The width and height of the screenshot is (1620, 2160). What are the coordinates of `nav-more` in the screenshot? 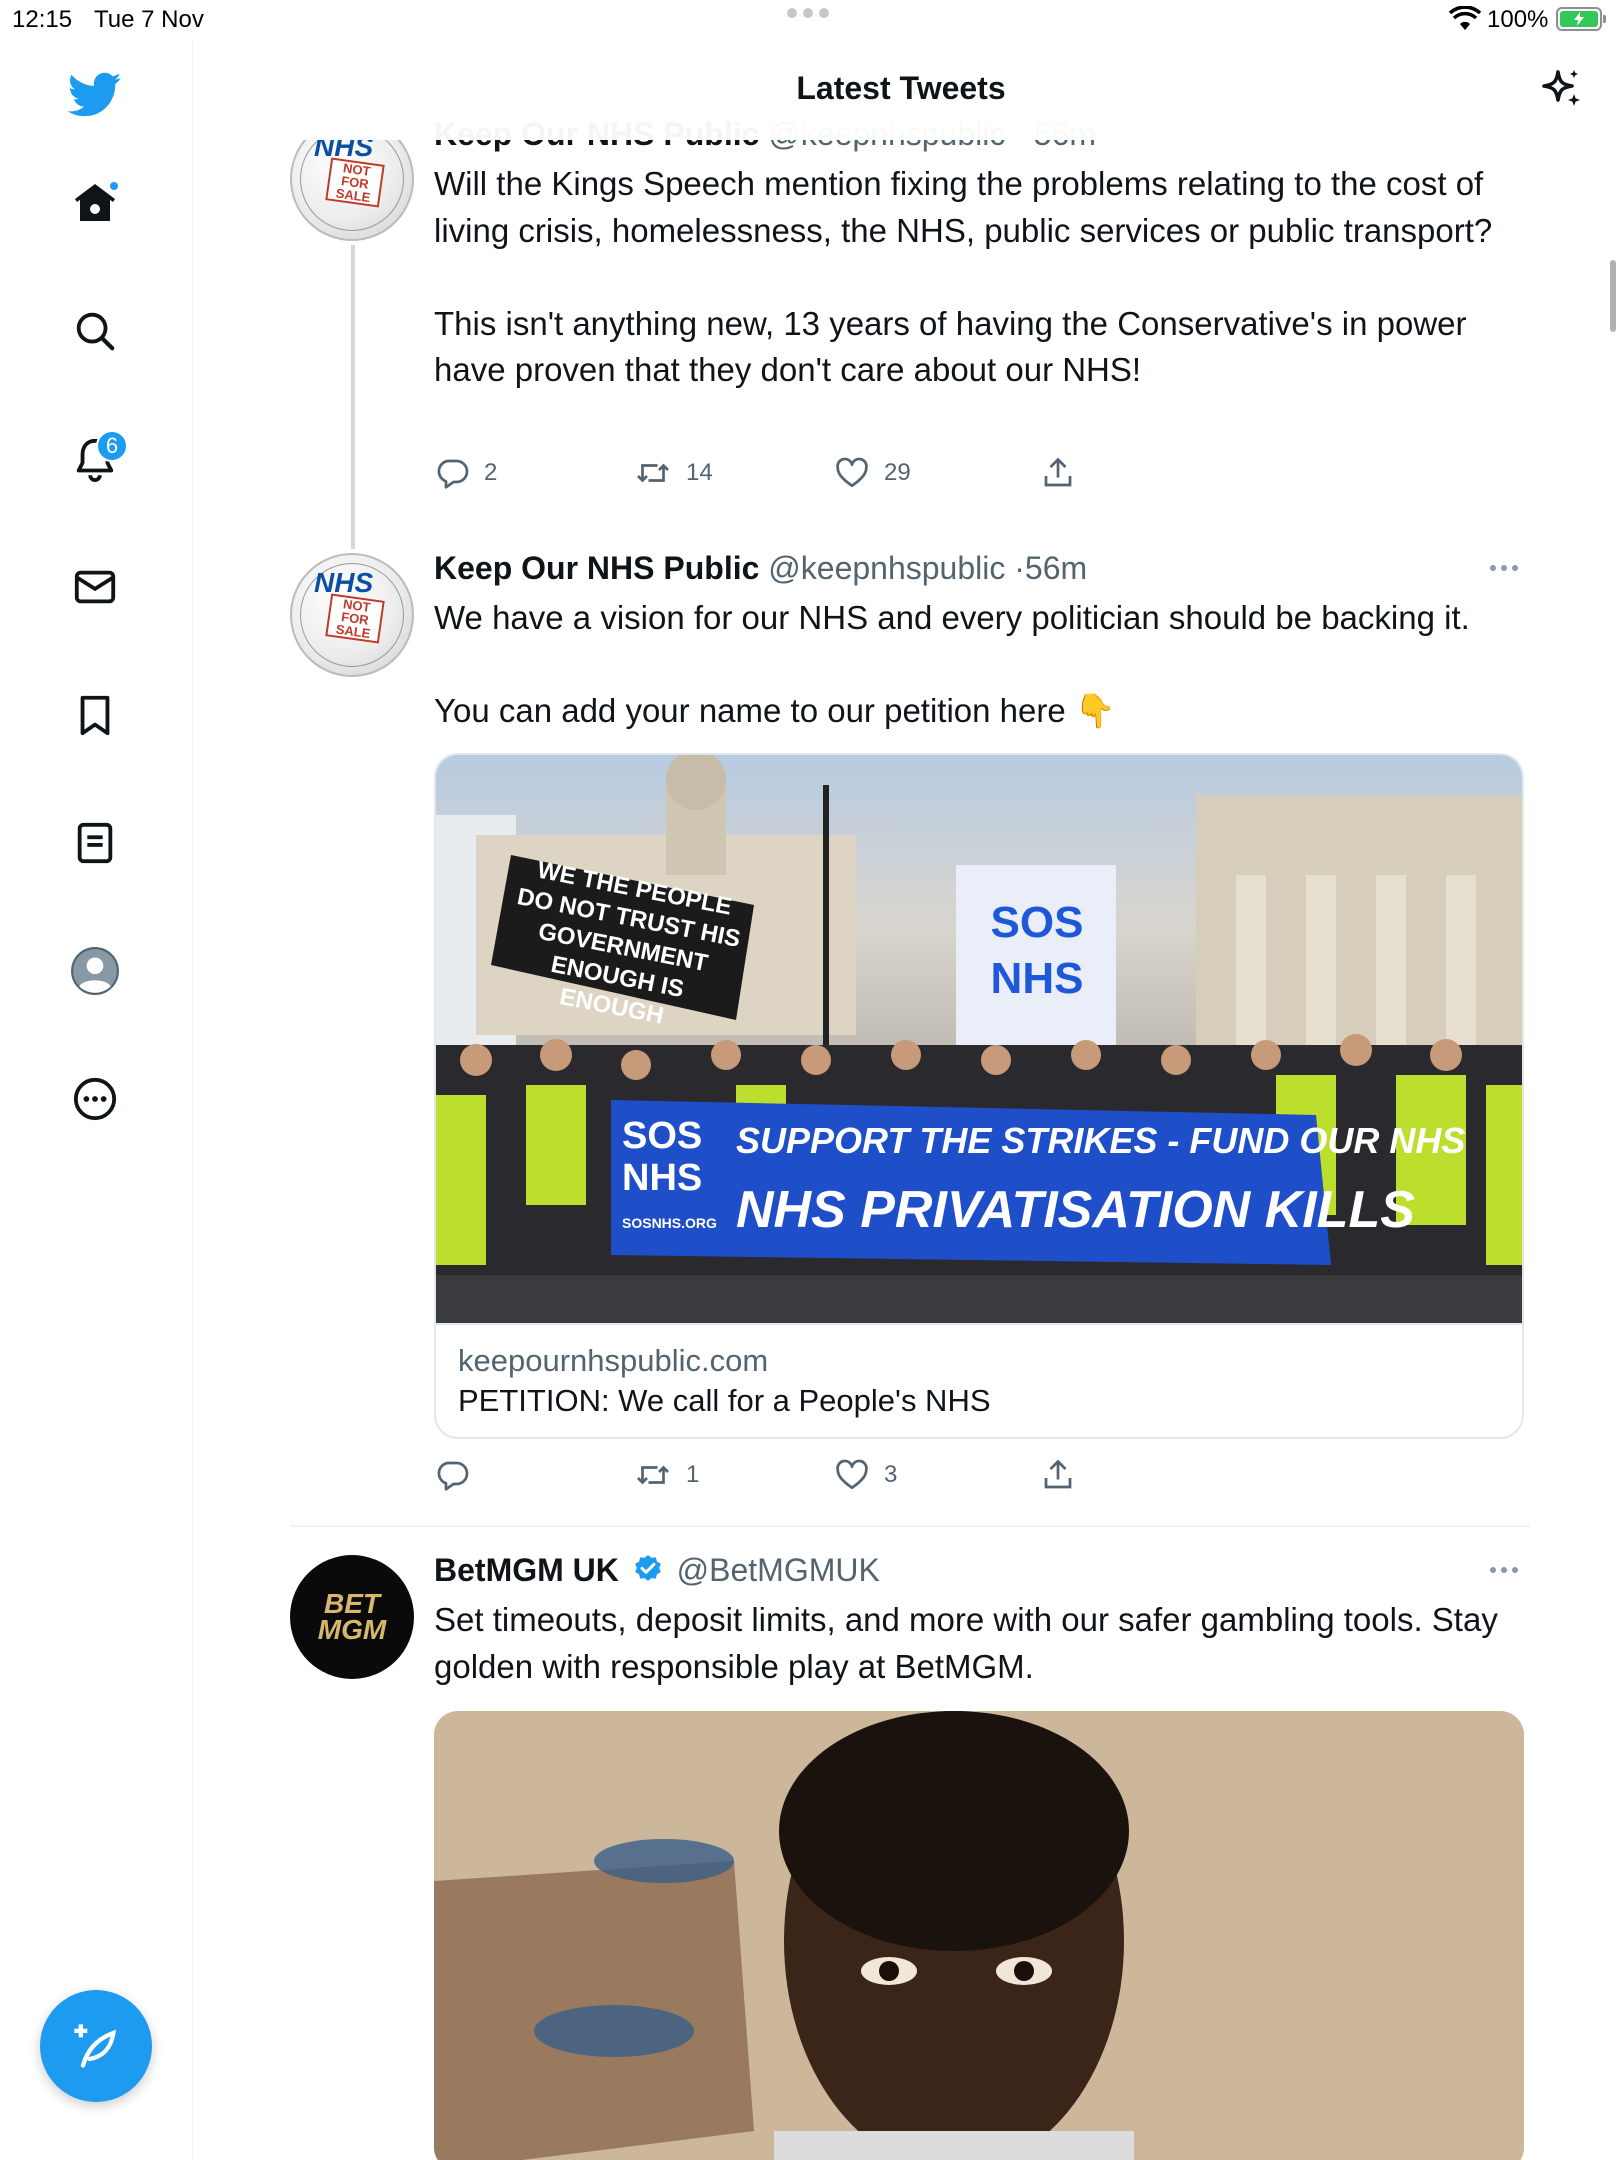 It's located at (95, 1099).